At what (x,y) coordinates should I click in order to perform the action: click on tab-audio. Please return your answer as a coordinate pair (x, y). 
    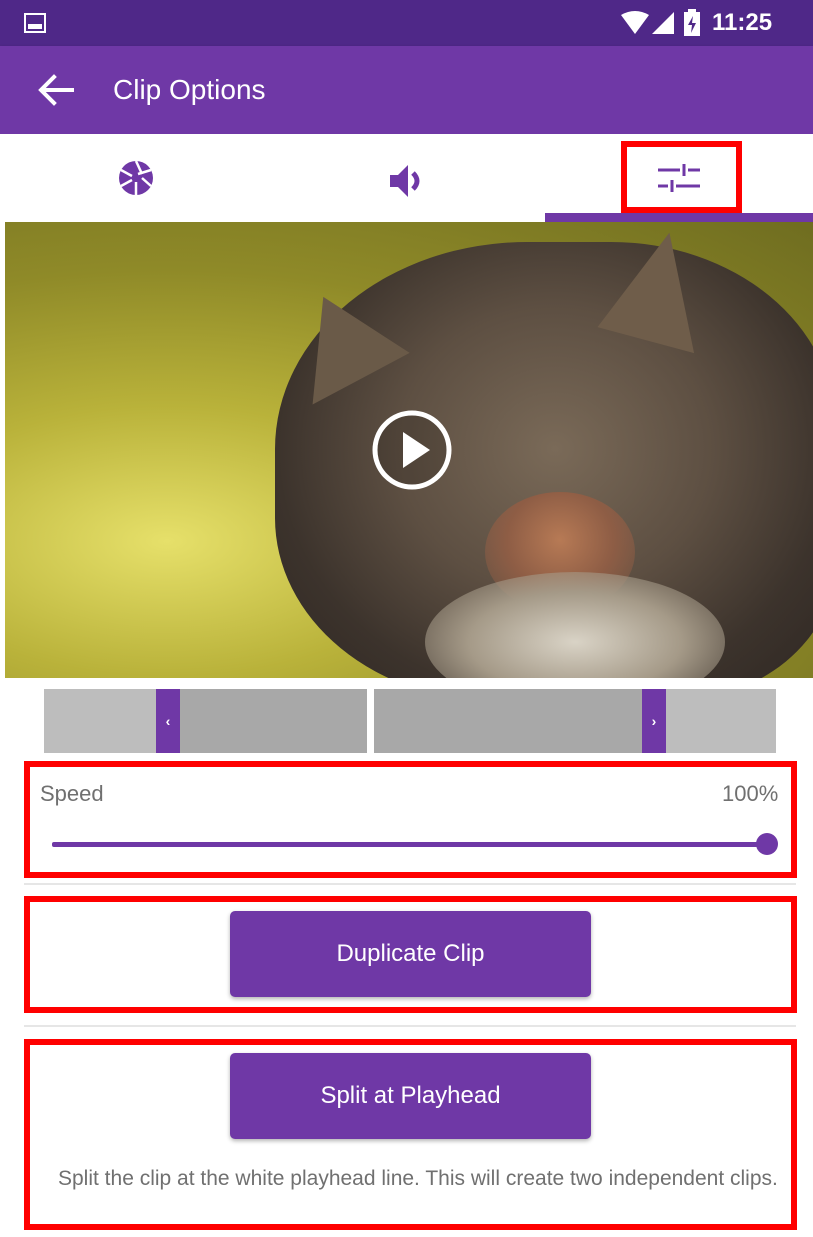
    Looking at the image, I should click on (406, 178).